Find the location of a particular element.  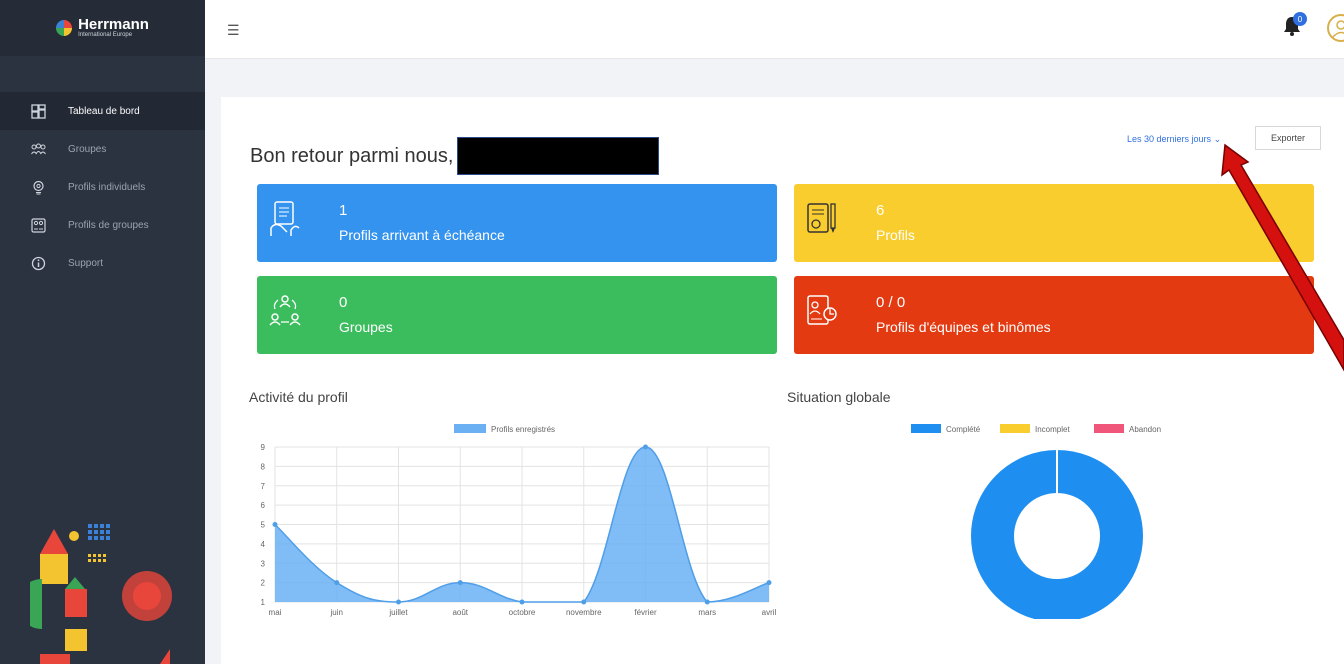

sidebar-item-support: Support is located at coordinates (102, 263).